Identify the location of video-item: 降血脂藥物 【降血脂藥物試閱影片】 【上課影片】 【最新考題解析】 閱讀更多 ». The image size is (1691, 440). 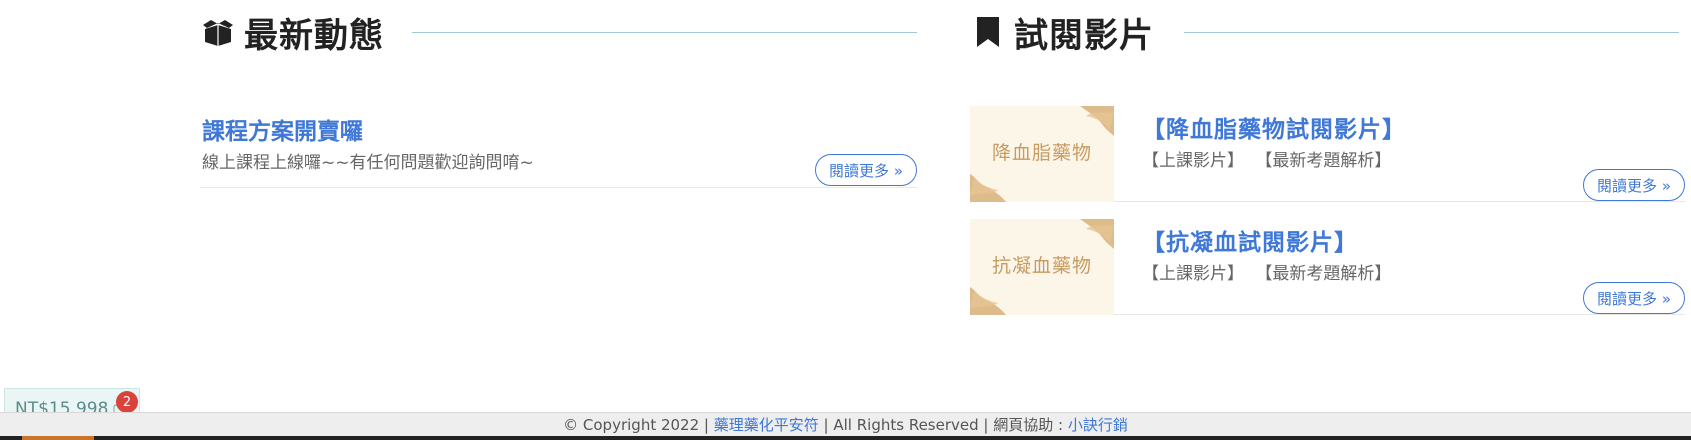
(1327, 154).